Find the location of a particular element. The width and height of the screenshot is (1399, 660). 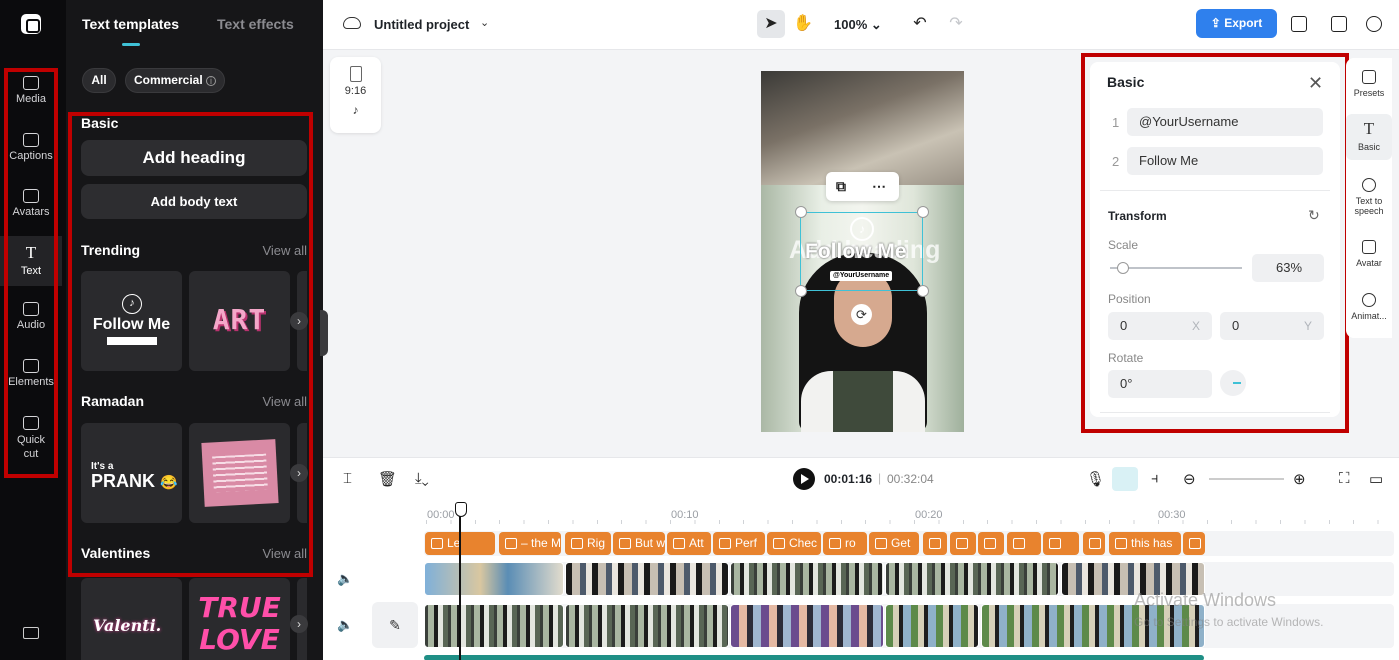

settings-icon is located at coordinates (1374, 24).